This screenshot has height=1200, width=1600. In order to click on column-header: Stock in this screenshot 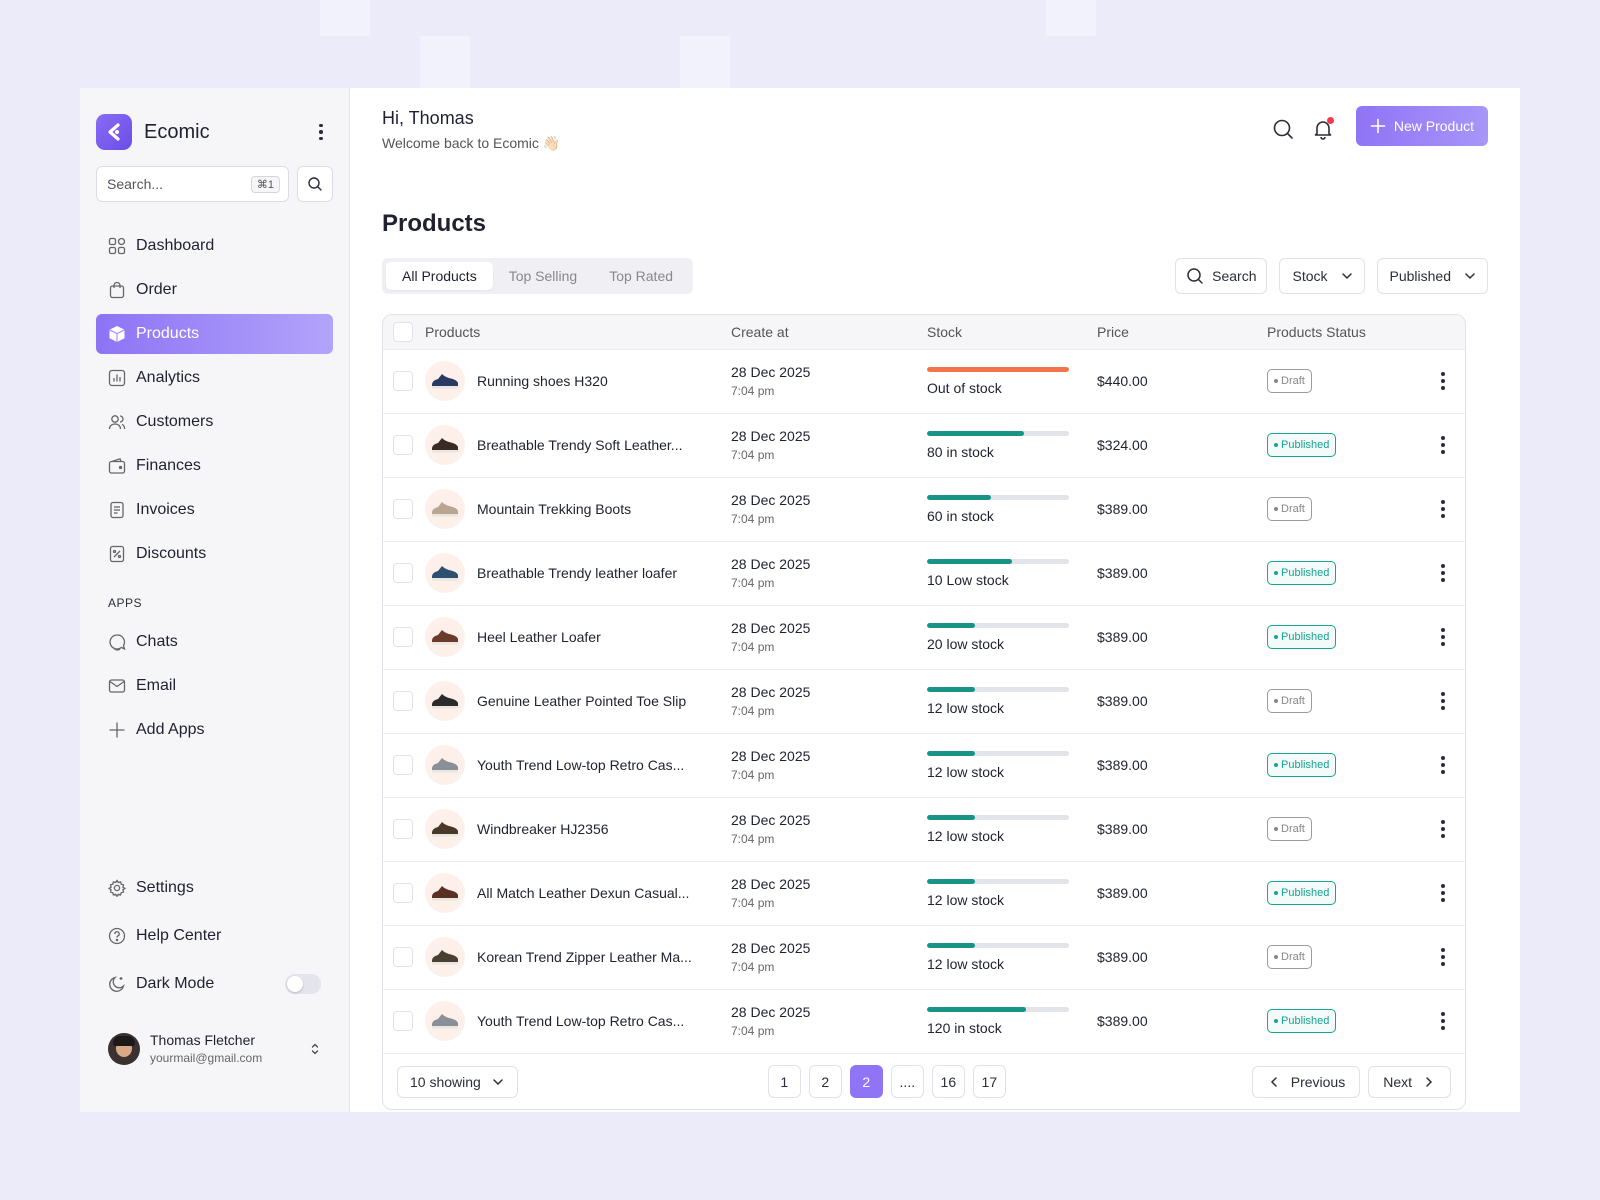, I will do `click(1012, 332)`.